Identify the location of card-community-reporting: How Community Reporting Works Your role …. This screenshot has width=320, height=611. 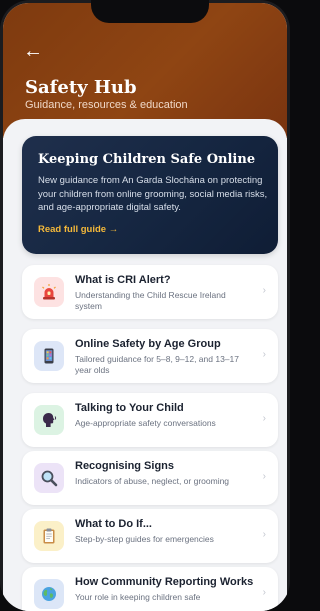
(150, 589).